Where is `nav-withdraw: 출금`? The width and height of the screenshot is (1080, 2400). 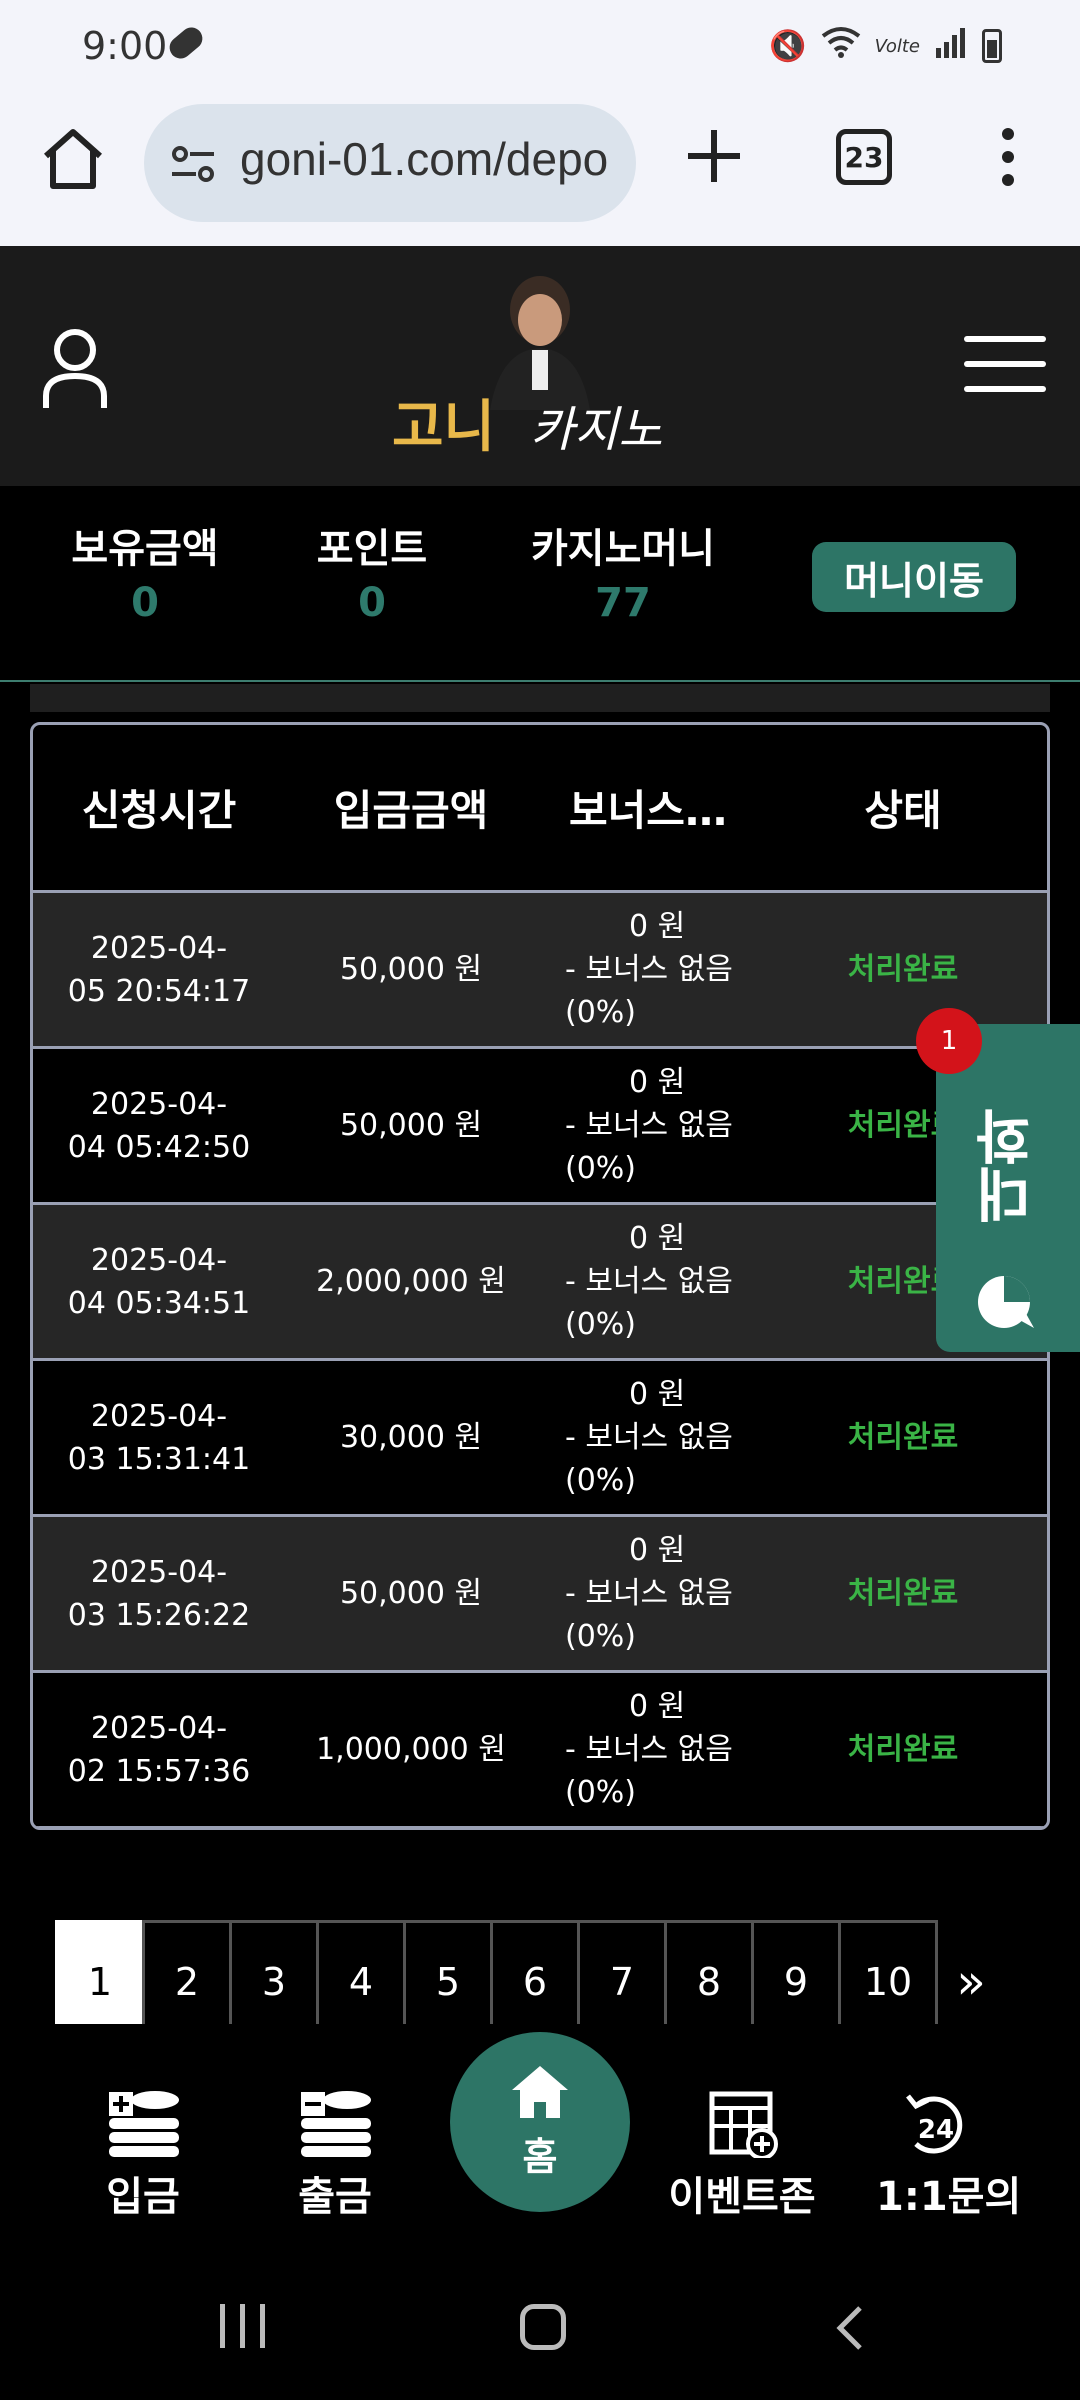 nav-withdraw: 출금 is located at coordinates (335, 2155).